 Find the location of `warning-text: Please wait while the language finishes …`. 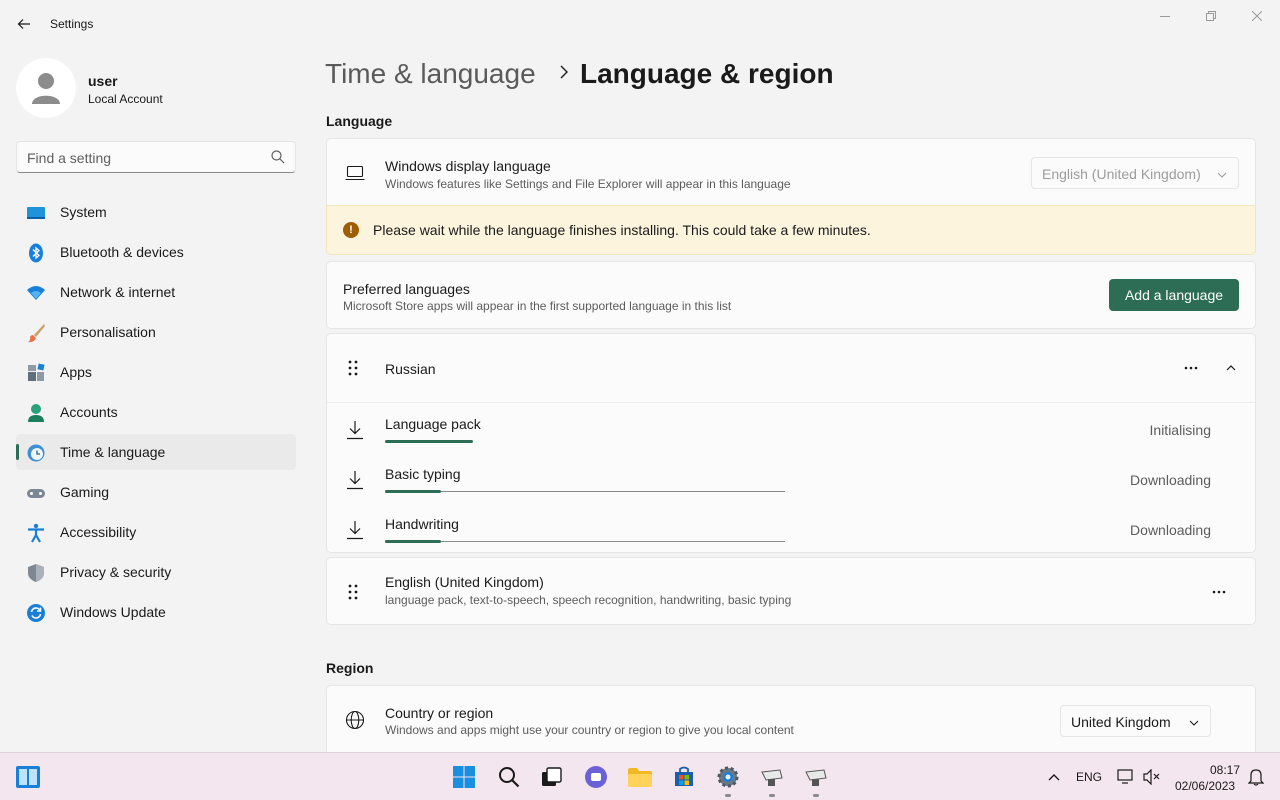

warning-text: Please wait while the language finishes … is located at coordinates (622, 230).